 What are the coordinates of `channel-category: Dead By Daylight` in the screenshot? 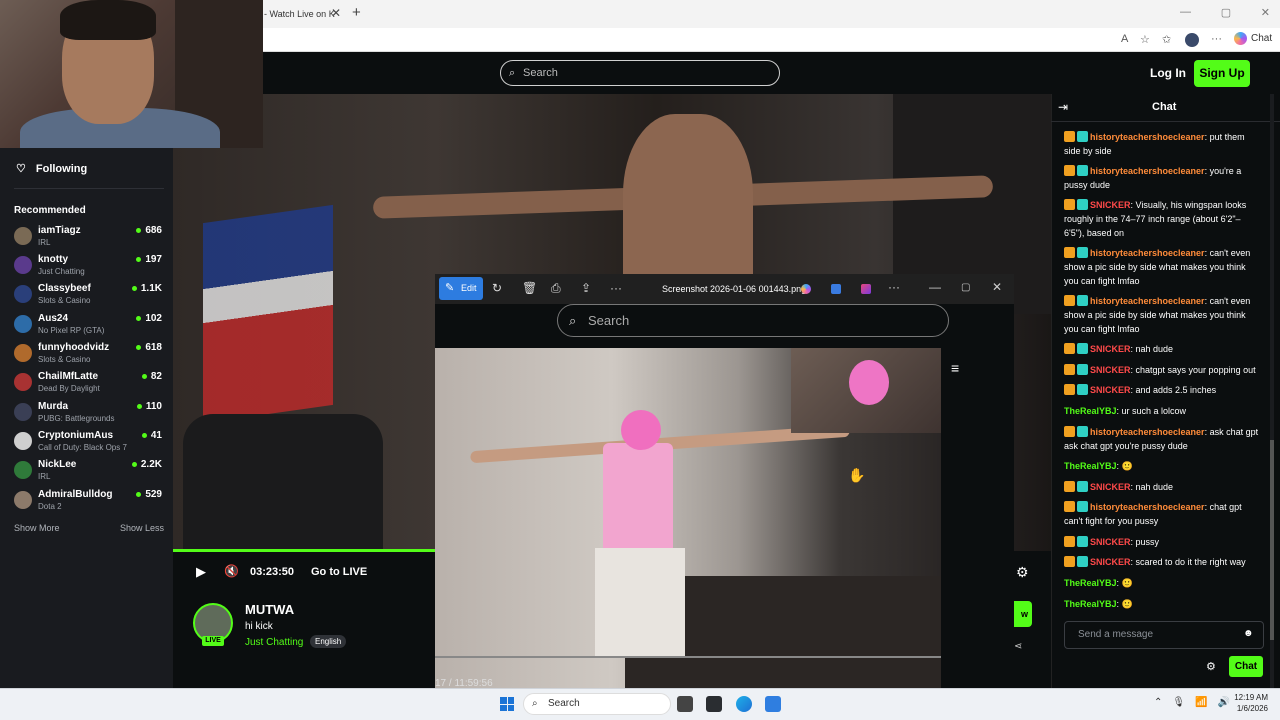 It's located at (69, 388).